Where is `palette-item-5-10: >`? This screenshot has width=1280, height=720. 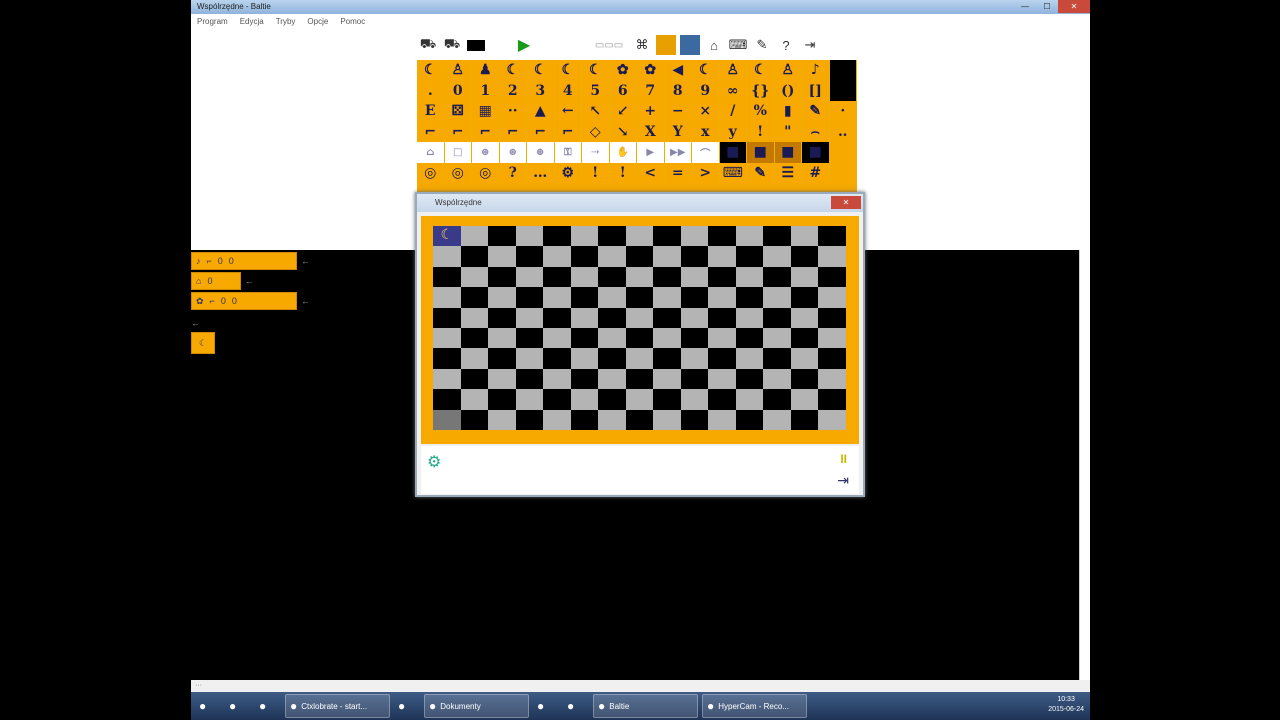
palette-item-5-10: > is located at coordinates (706, 172).